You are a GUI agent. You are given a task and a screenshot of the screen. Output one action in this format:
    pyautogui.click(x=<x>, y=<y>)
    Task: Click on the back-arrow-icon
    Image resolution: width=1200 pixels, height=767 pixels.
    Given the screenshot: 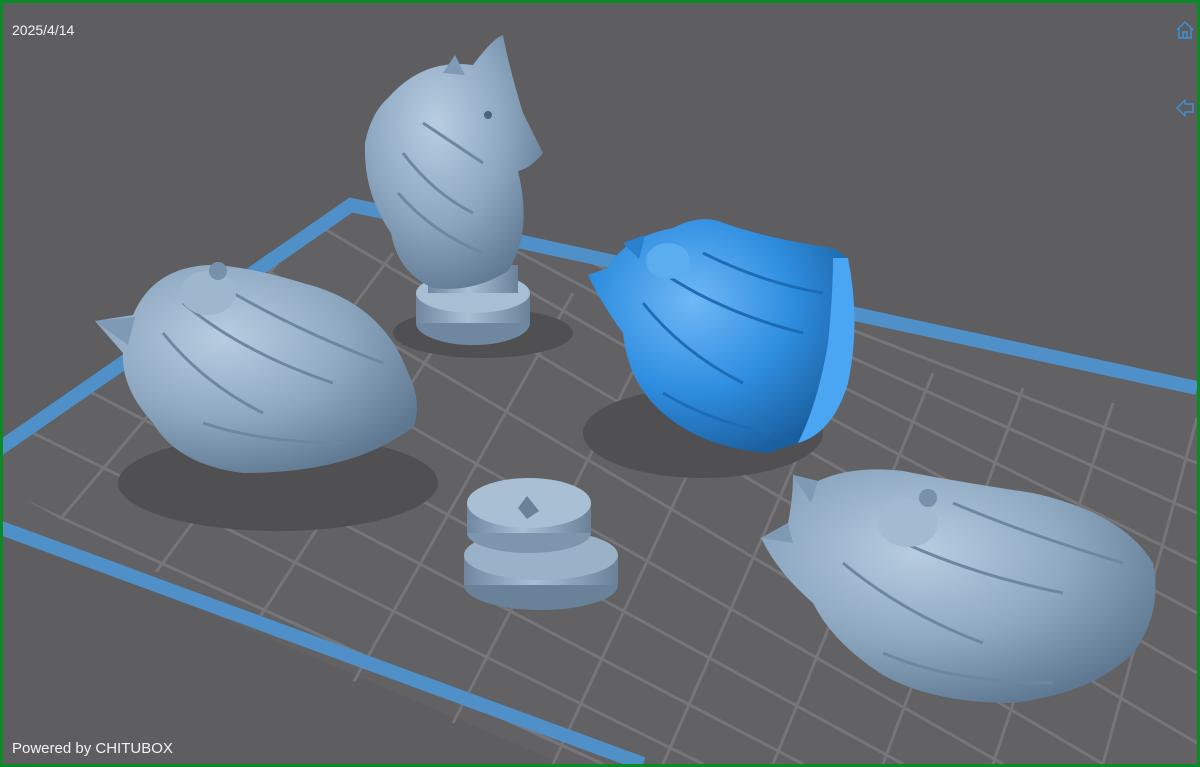 What is the action you would take?
    pyautogui.click(x=1185, y=108)
    